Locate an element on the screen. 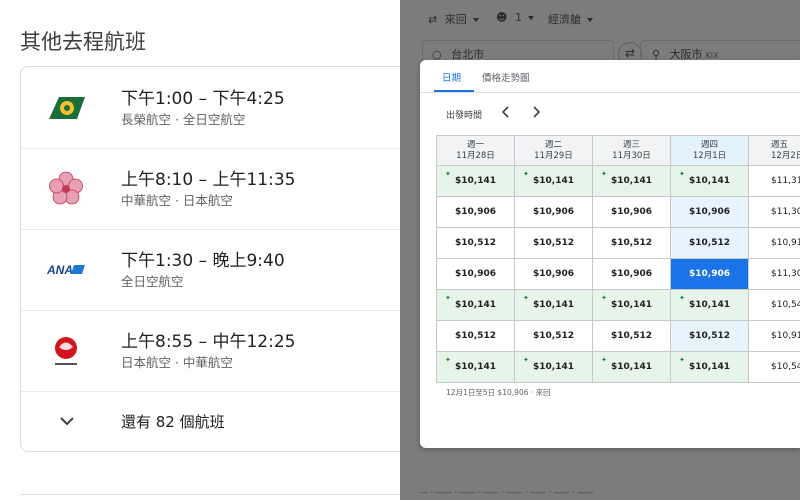 This screenshot has height=500, width=800. section-title: 其他去程航班 is located at coordinates (83, 42).